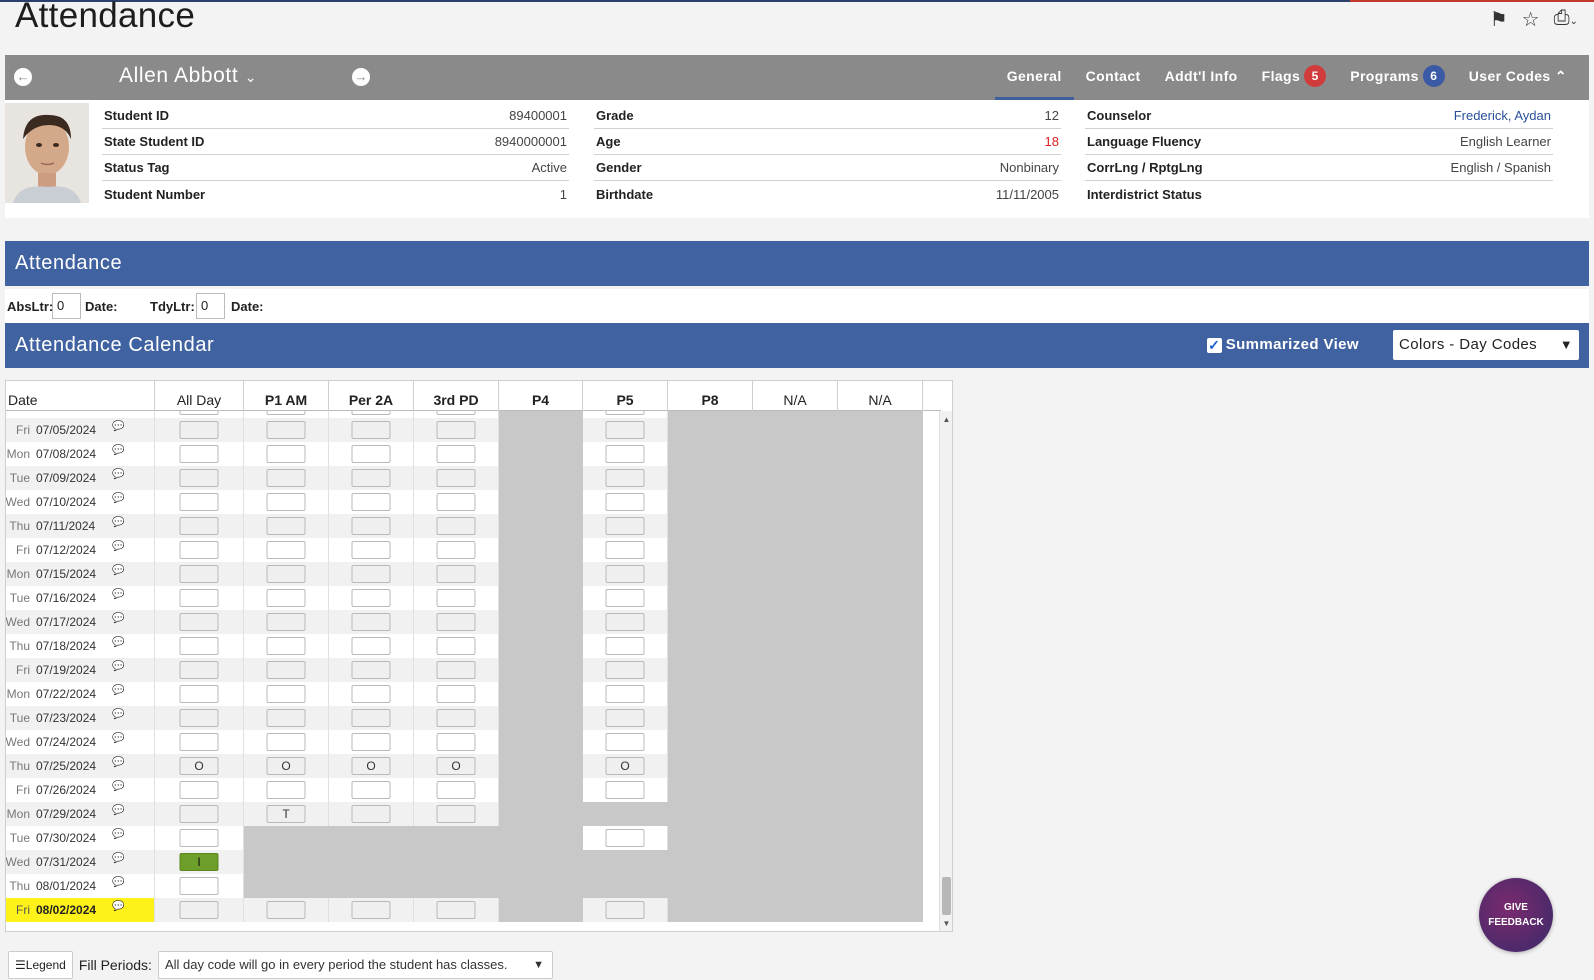 This screenshot has width=1594, height=980. I want to click on next-student-arrow-icon: →, so click(361, 77).